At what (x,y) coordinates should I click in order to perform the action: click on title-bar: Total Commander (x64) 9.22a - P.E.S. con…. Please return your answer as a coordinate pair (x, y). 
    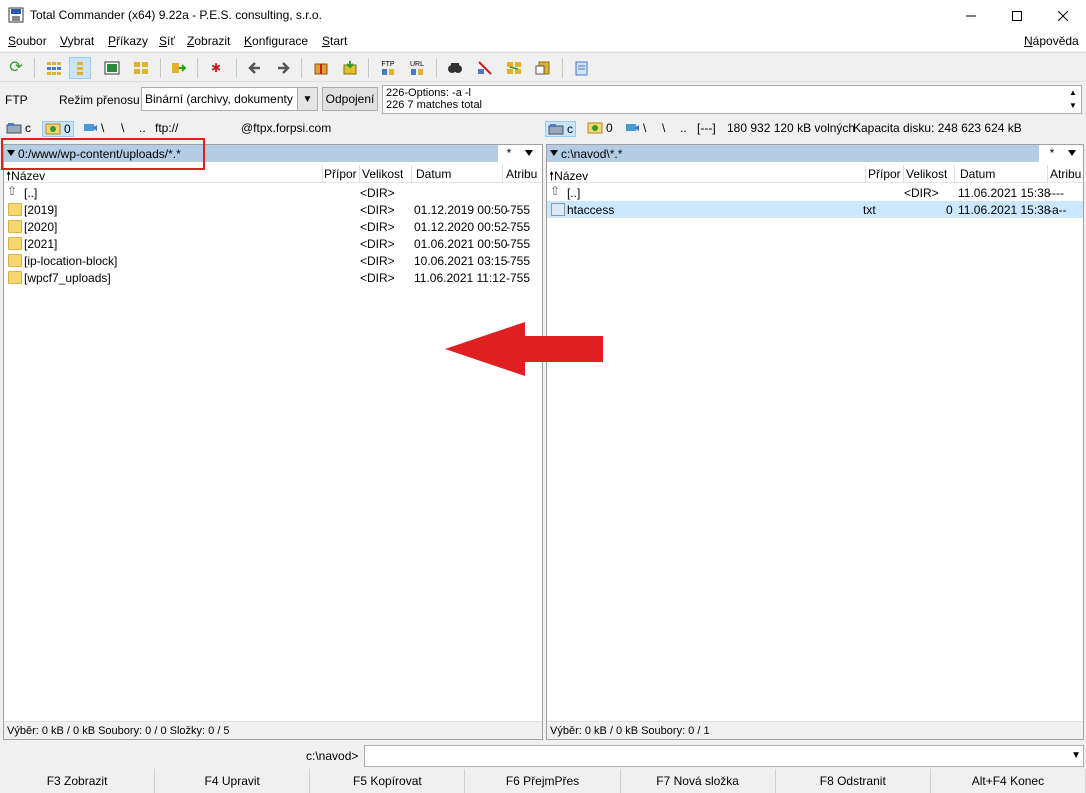
    Looking at the image, I should click on (543, 15).